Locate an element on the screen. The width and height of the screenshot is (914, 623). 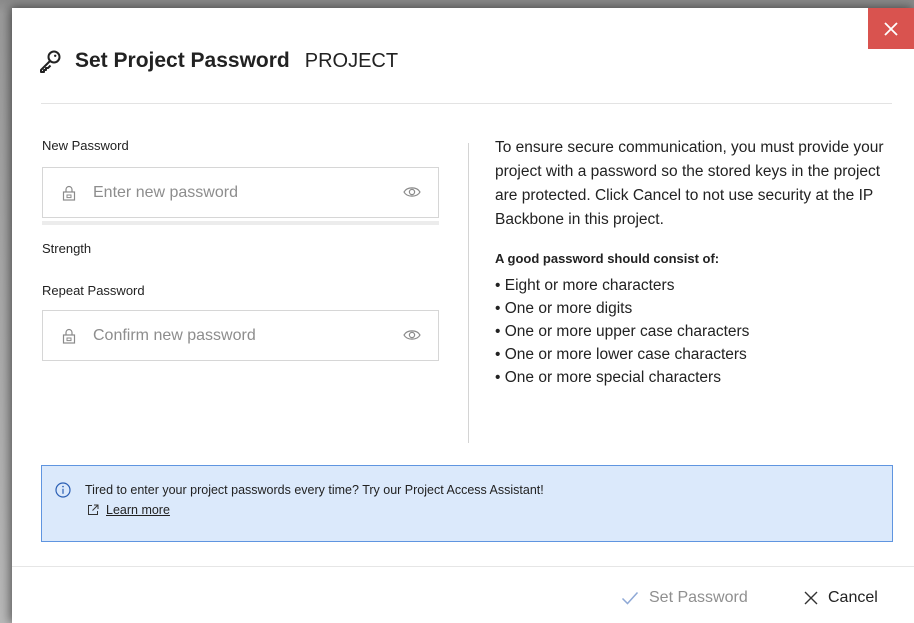
close-button is located at coordinates (891, 28).